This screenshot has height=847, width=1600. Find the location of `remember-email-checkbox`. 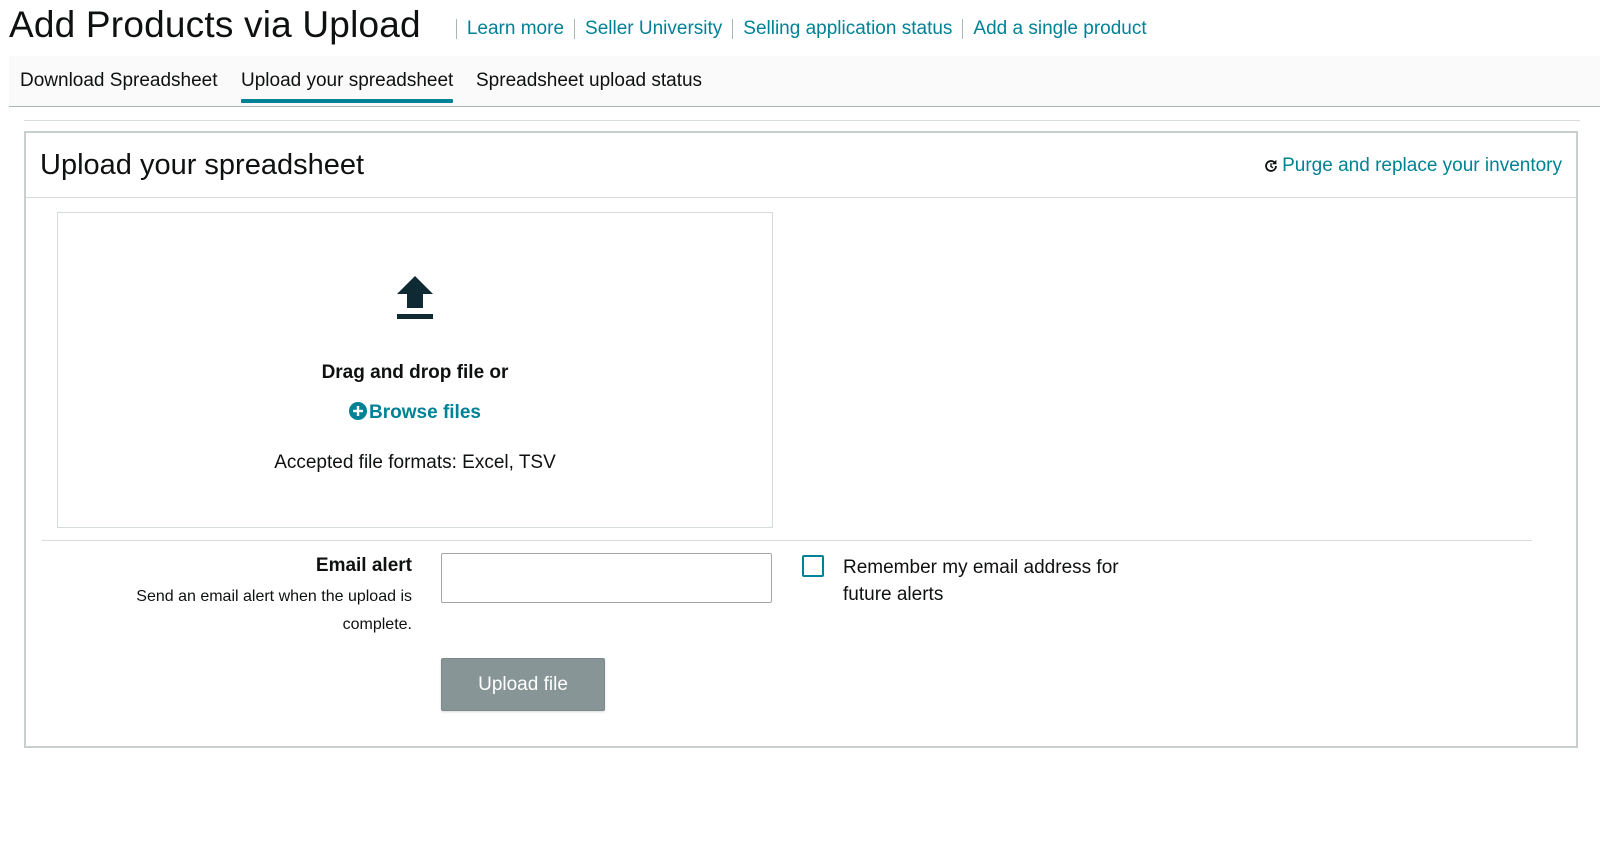

remember-email-checkbox is located at coordinates (813, 566).